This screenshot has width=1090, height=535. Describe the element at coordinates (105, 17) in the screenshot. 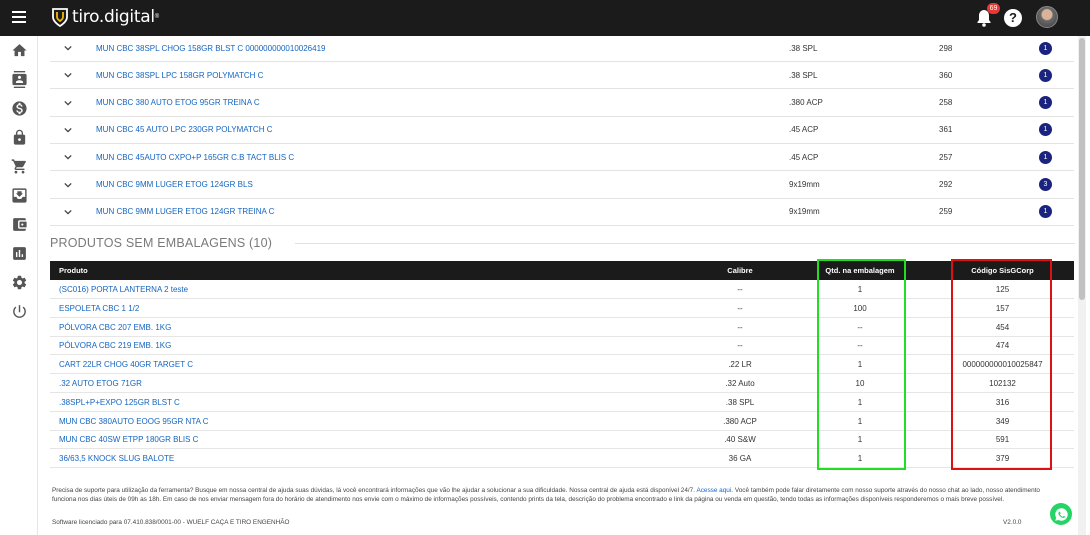

I see `logo: tiro.digital ®` at that location.